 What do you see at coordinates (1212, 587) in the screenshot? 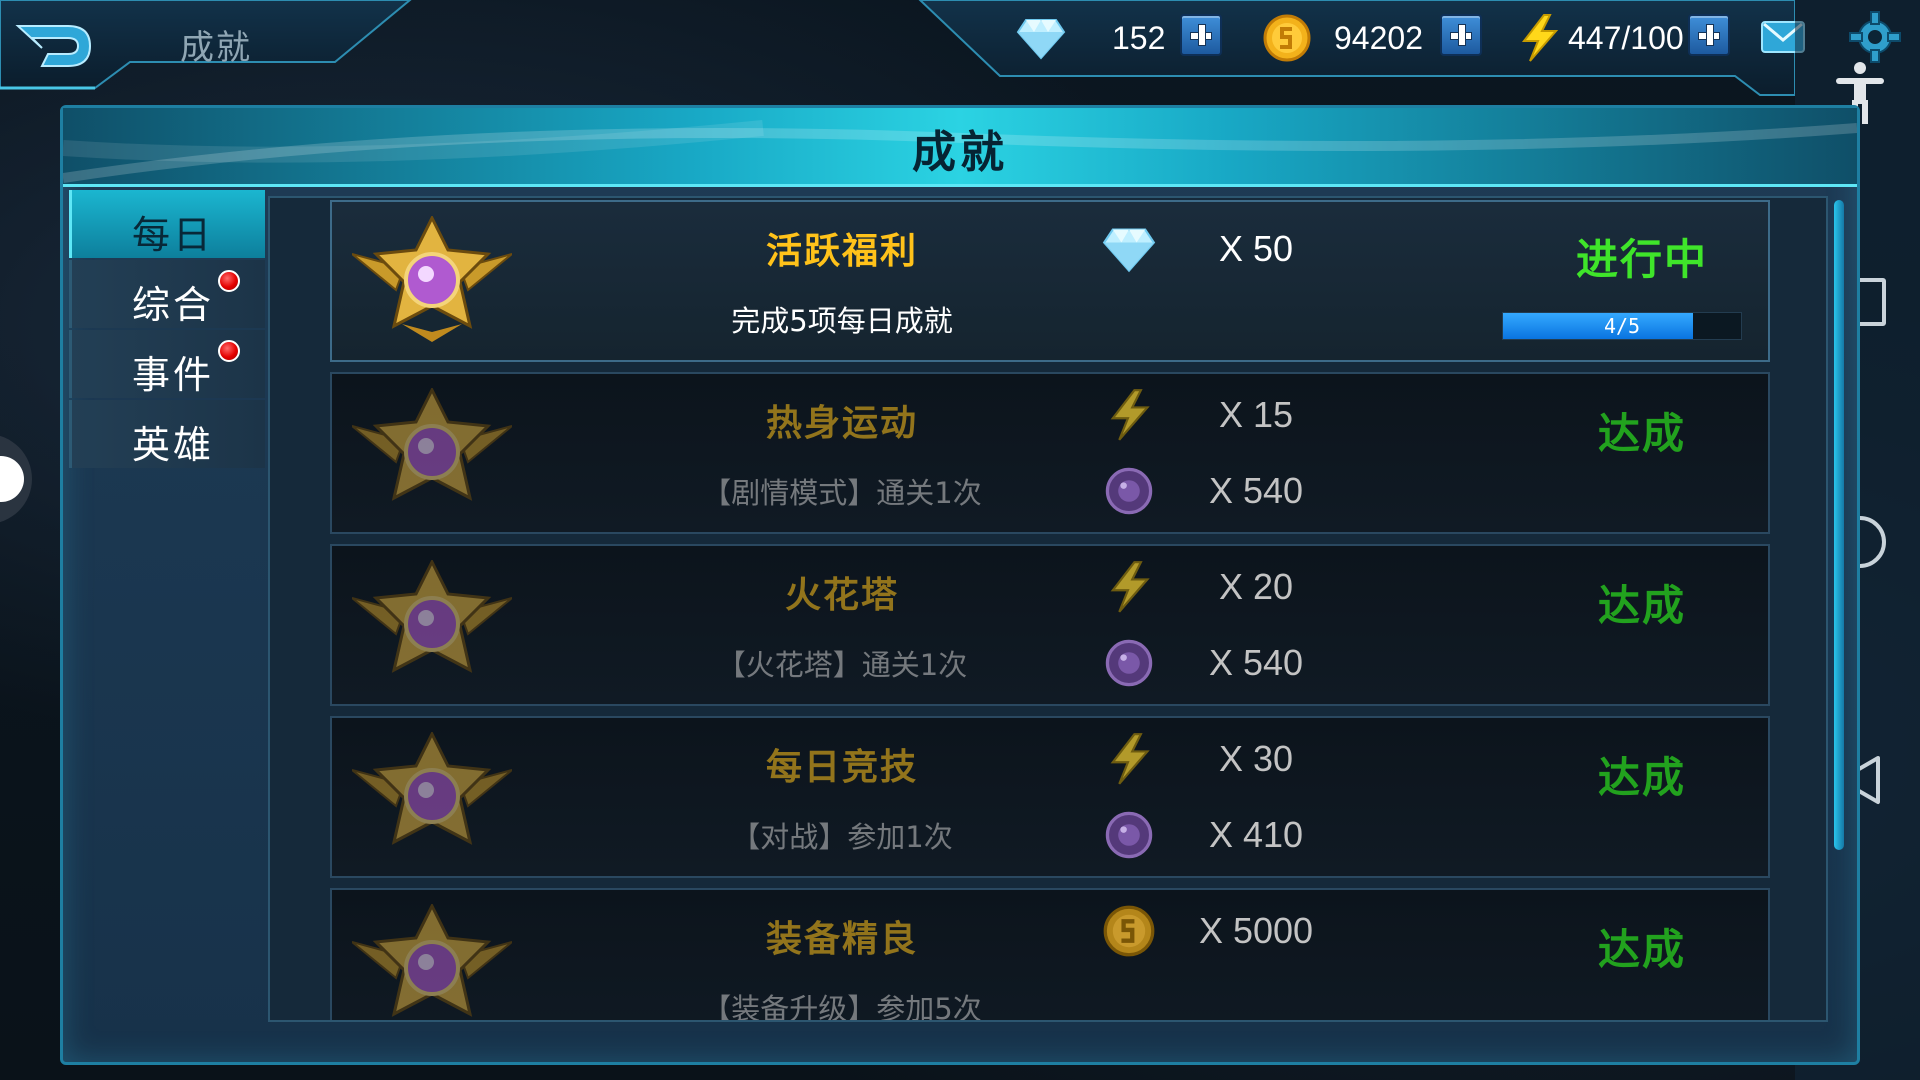
I see `reward-item: X 20` at bounding box center [1212, 587].